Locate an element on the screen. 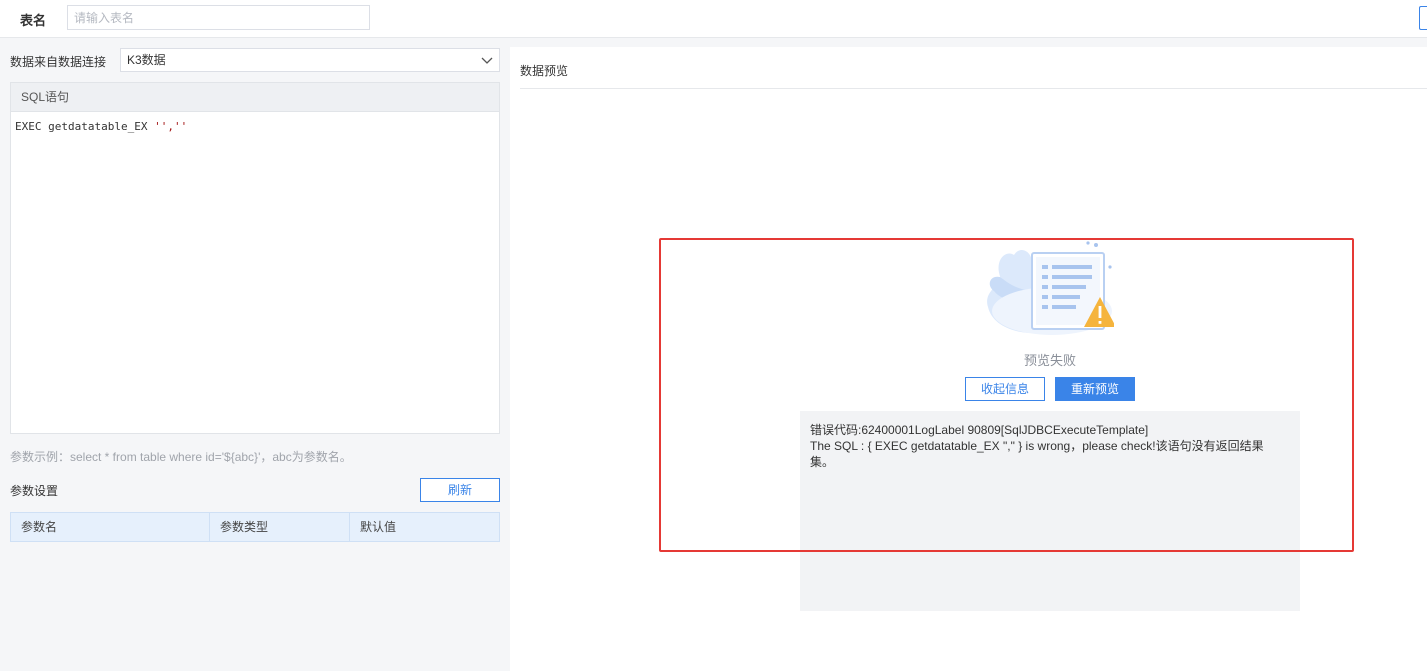  collapse-info-button: 收起信息 is located at coordinates (1005, 389).